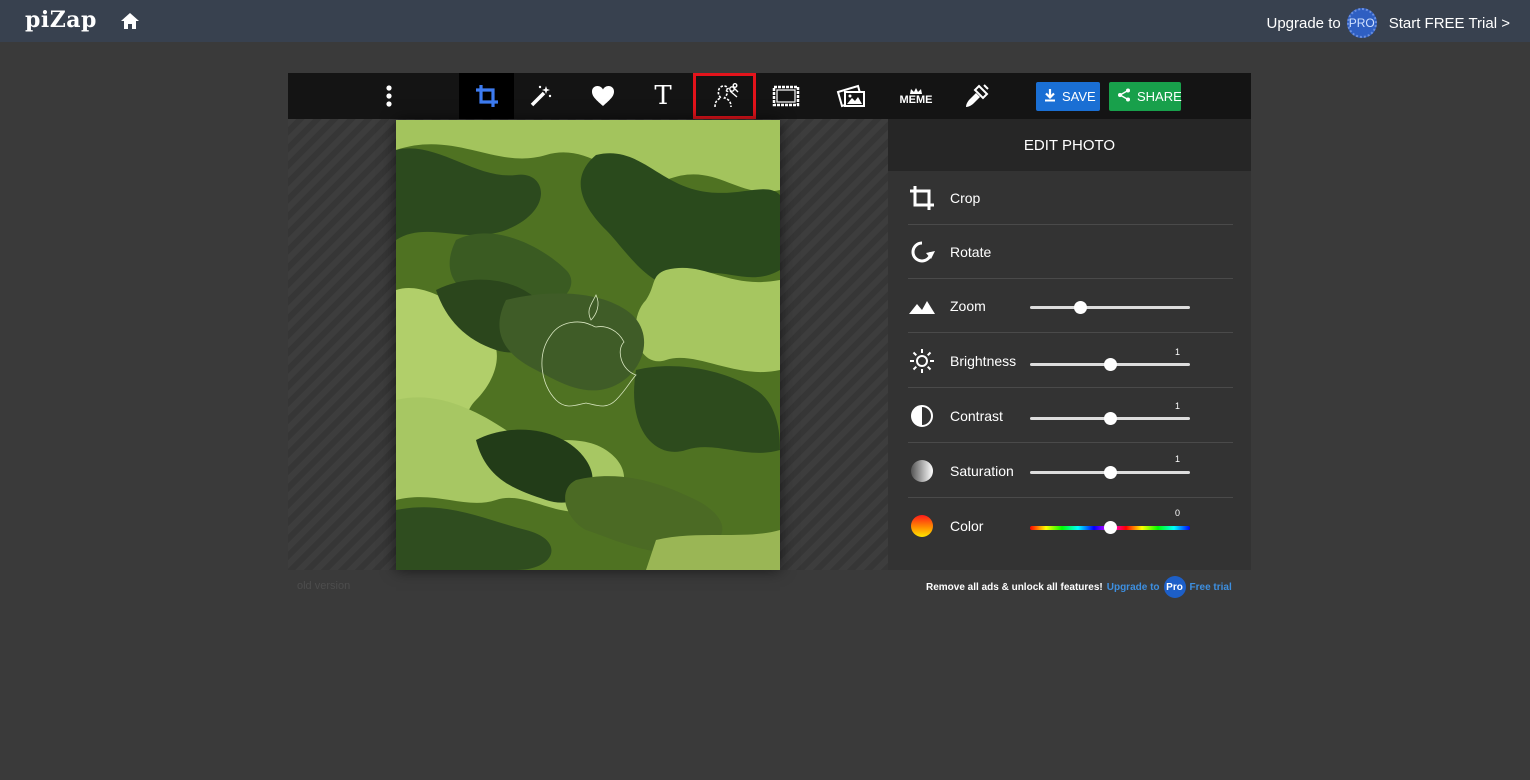  Describe the element at coordinates (1070, 198) in the screenshot. I see `edit-row-crop: Crop` at that location.